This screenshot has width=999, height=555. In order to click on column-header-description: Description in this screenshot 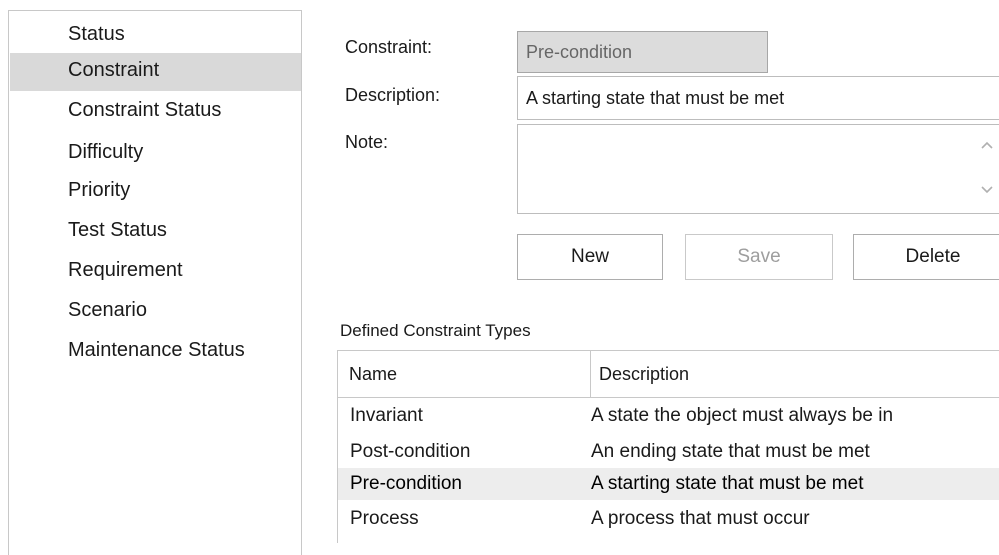, I will do `click(795, 374)`.